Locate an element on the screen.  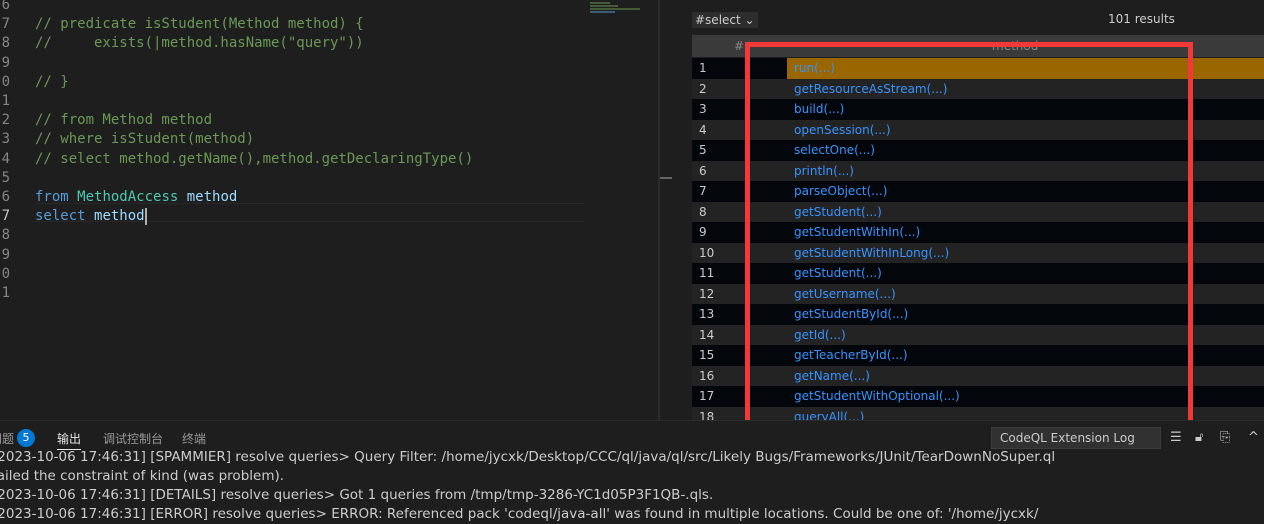
column-header-index: # is located at coordinates (739, 46).